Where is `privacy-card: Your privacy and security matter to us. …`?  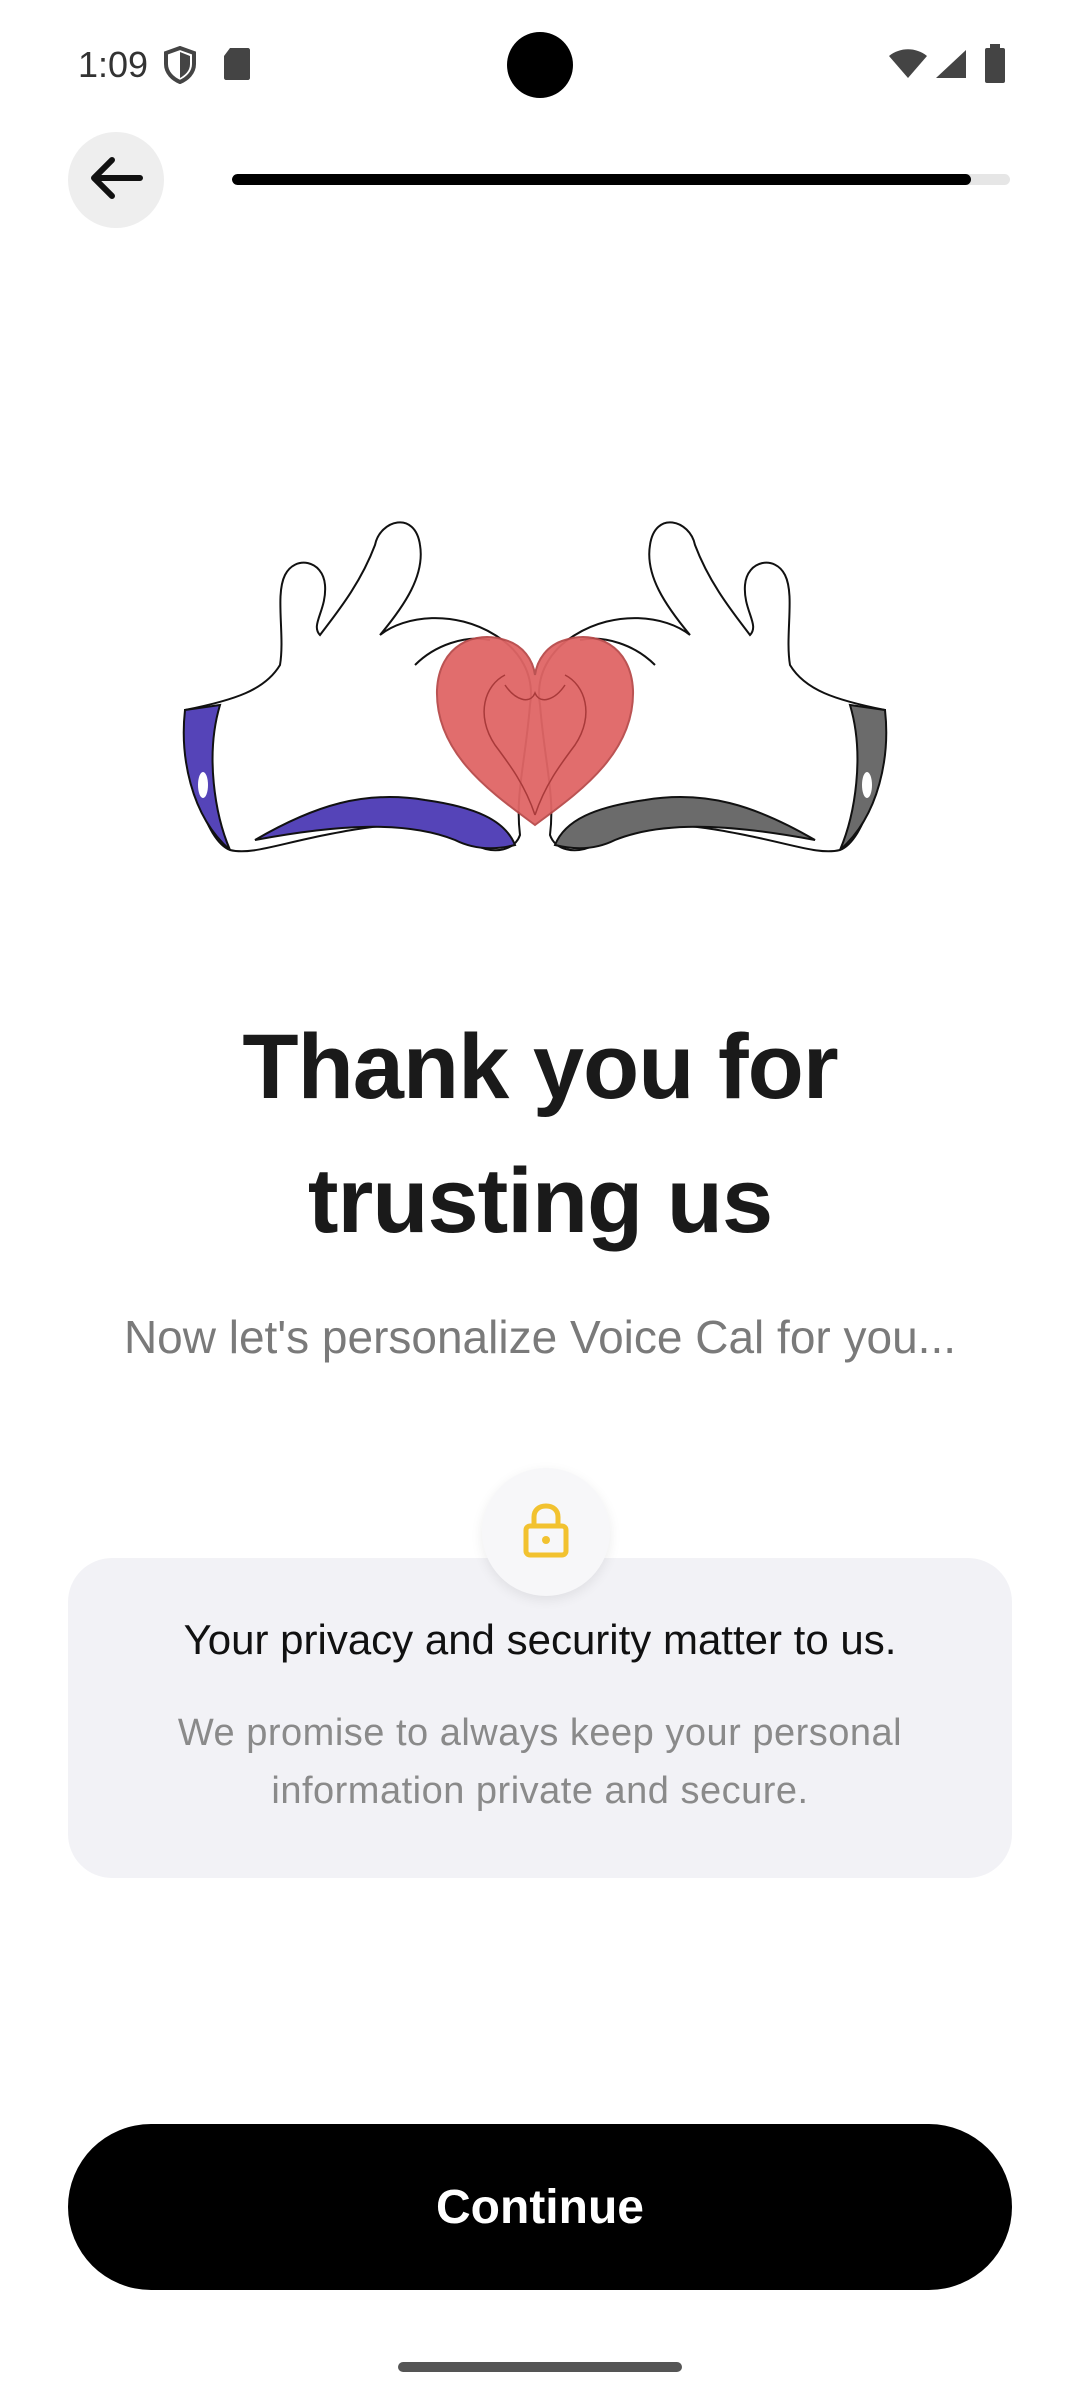 privacy-card: Your privacy and security matter to us. … is located at coordinates (540, 1718).